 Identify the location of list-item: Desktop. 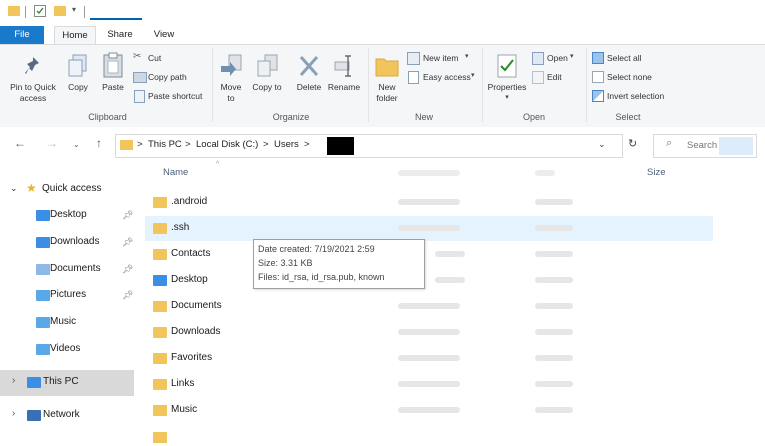
(429, 280).